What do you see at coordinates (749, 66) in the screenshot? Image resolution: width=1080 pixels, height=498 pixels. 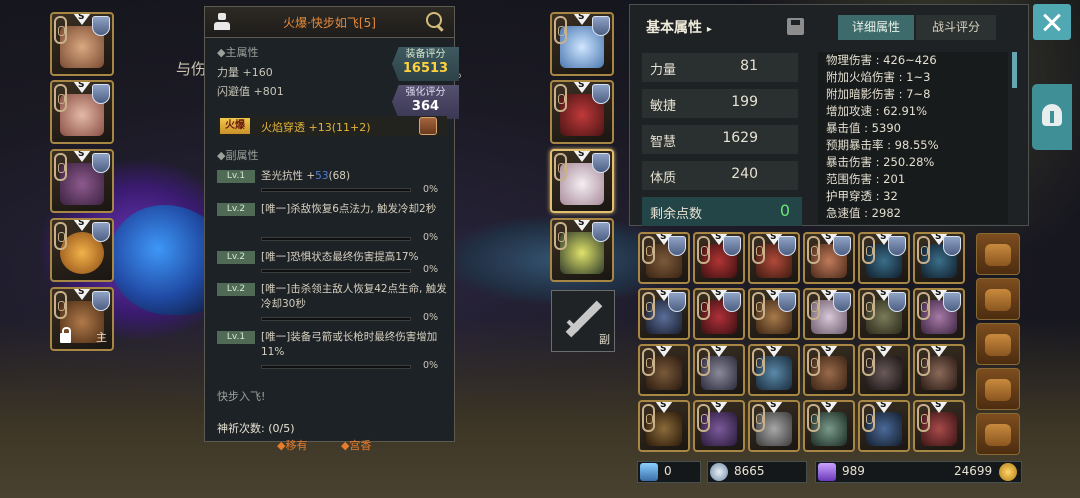 I see `attr-value: 81` at bounding box center [749, 66].